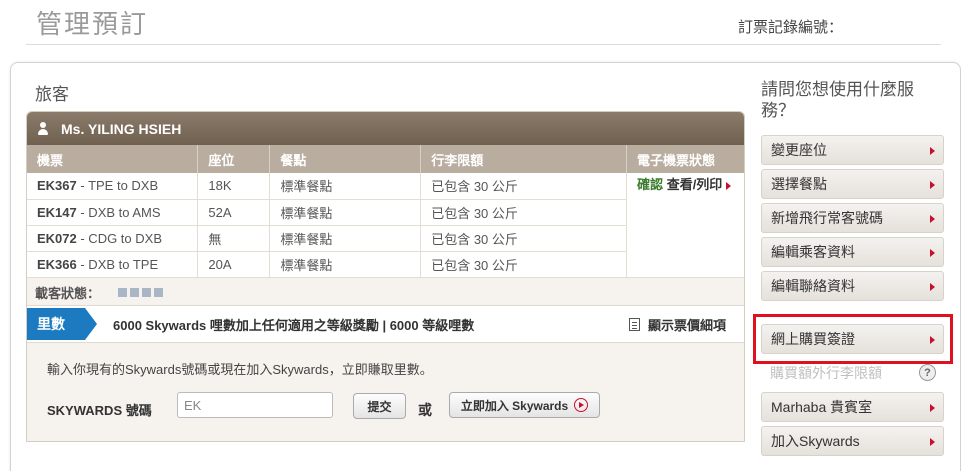 The width and height of the screenshot is (961, 471). Describe the element at coordinates (650, 184) in the screenshot. I see `eticket-confirmed: 確認` at that location.